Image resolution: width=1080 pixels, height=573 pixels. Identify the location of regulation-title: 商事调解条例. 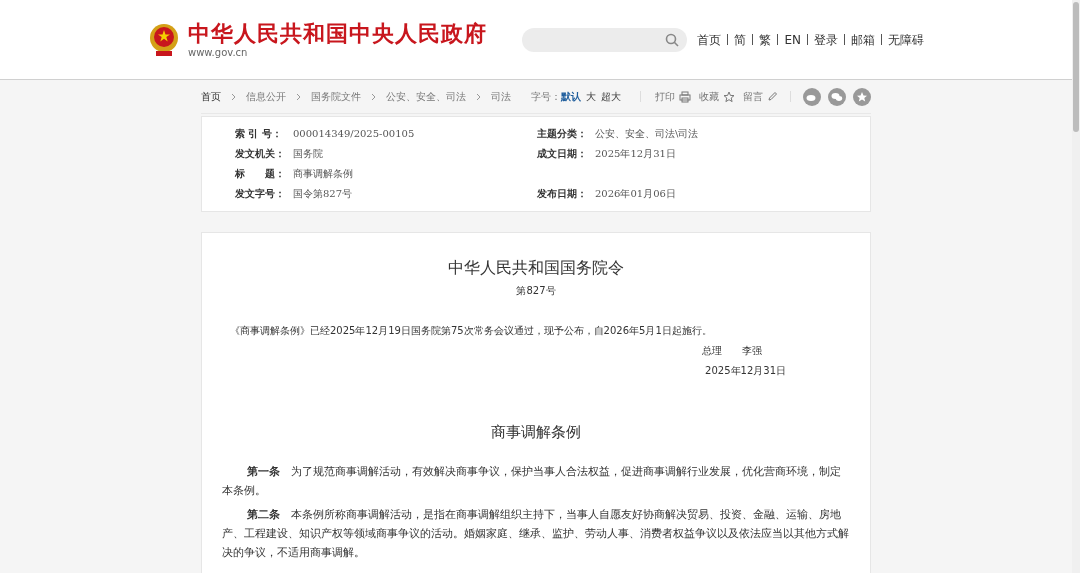
(536, 432).